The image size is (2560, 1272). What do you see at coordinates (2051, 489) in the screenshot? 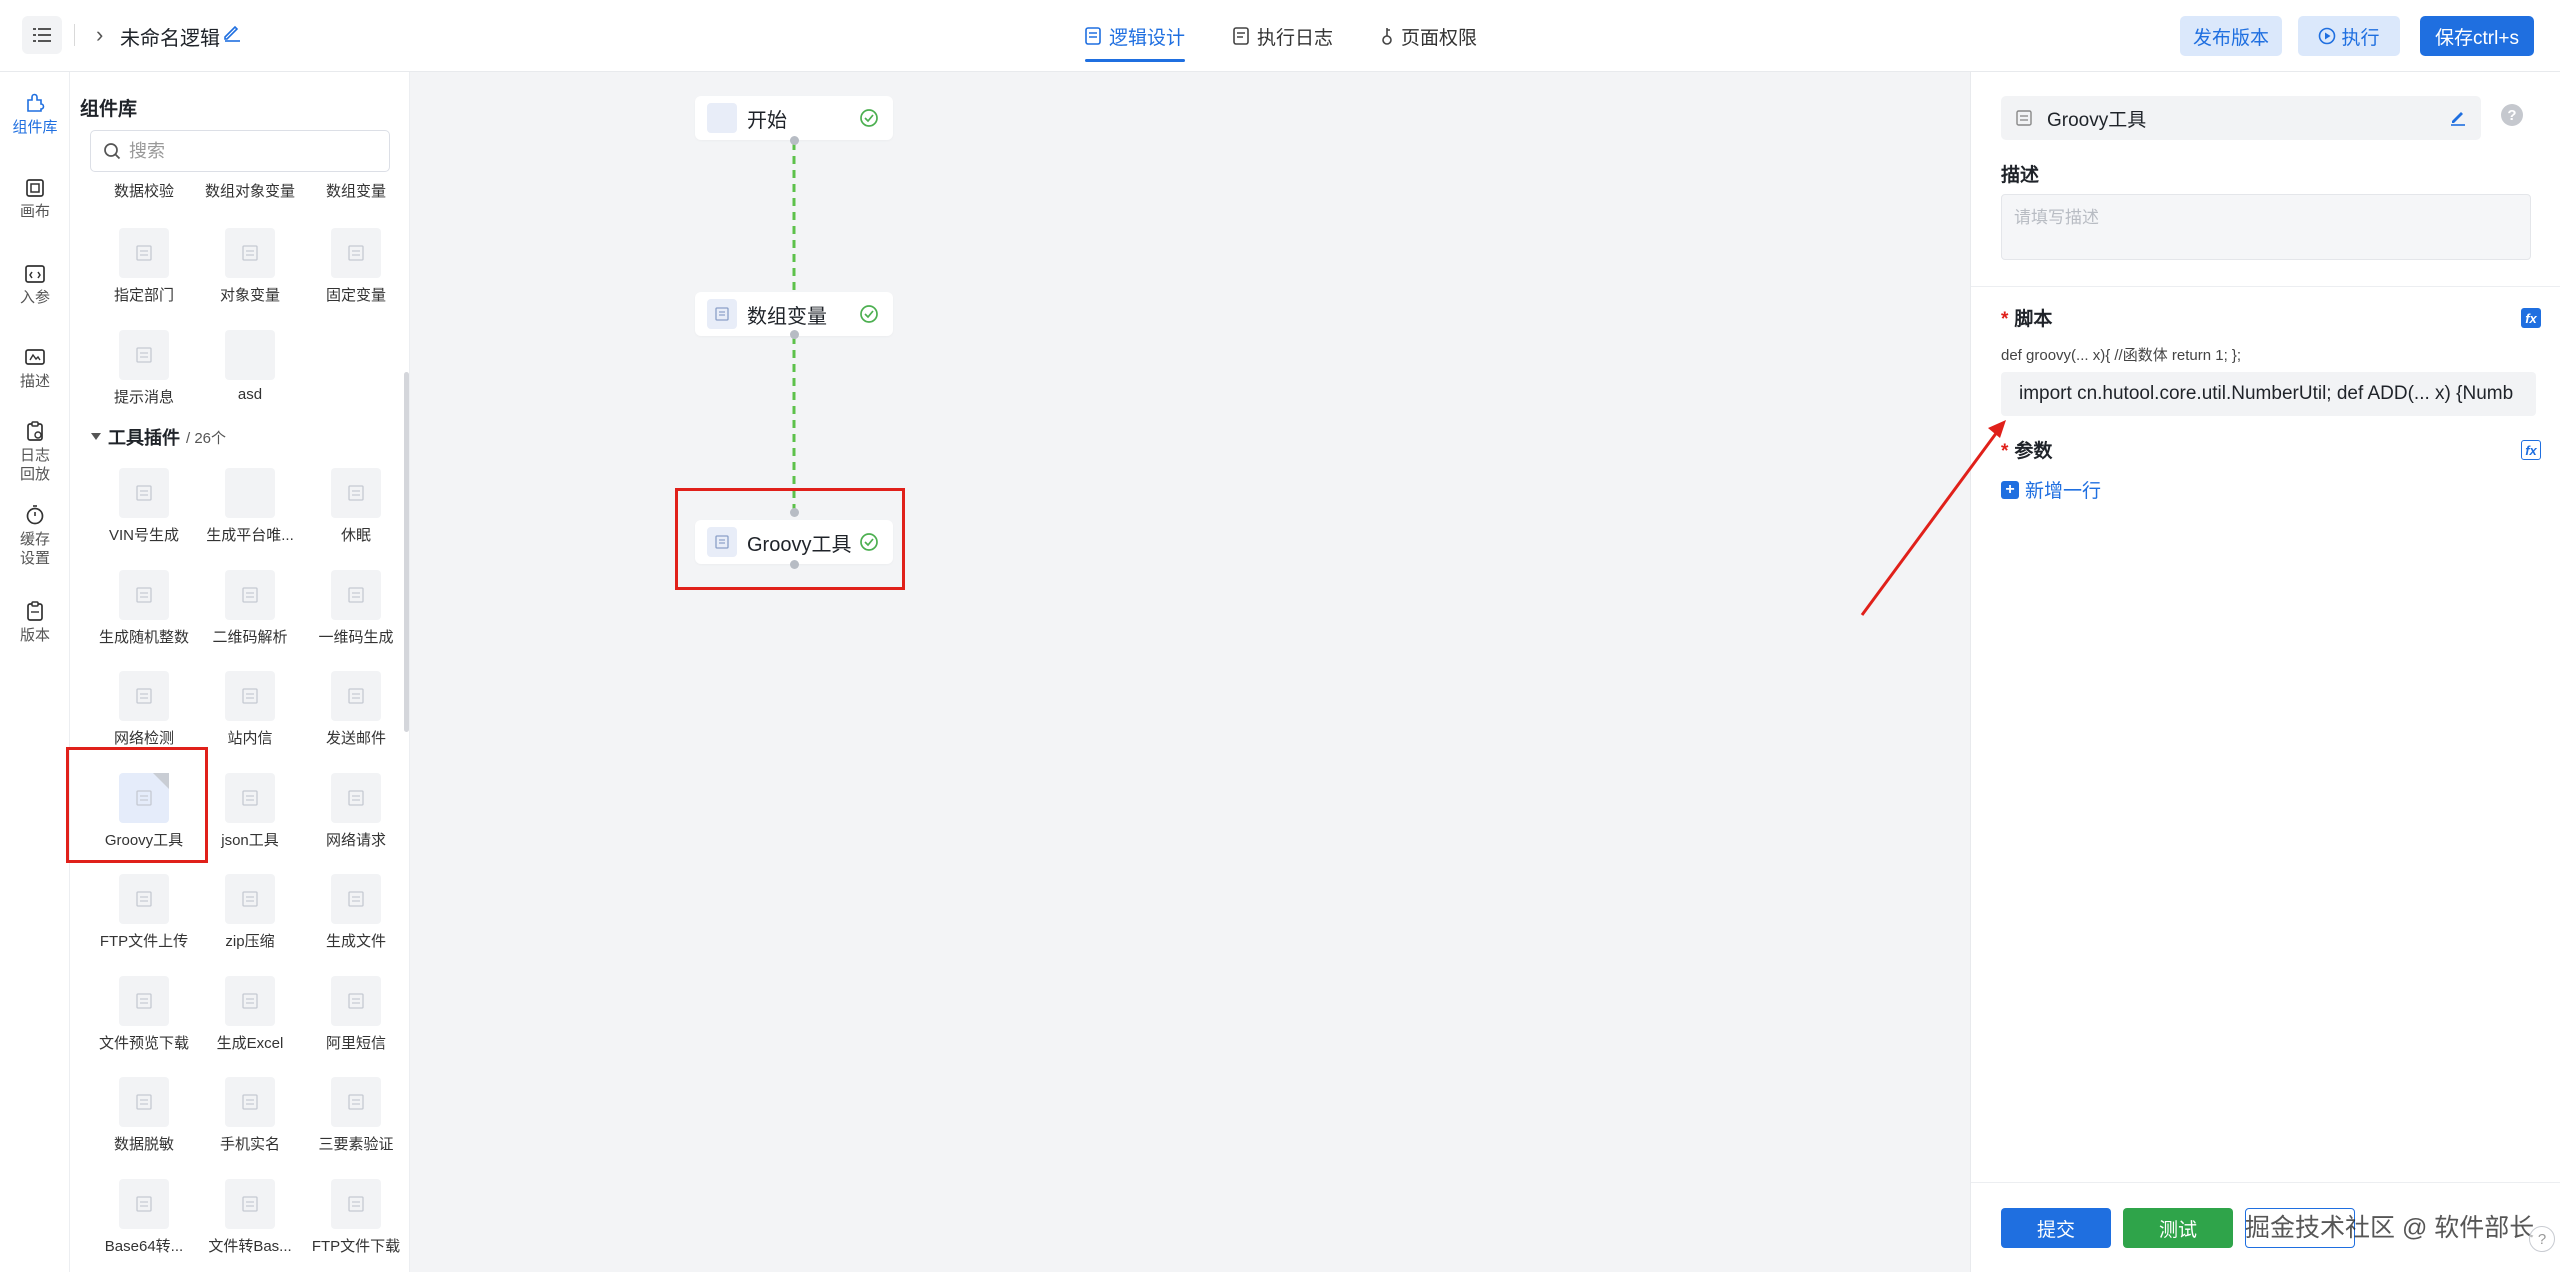
I see `add-row-button: + 新增一行` at bounding box center [2051, 489].